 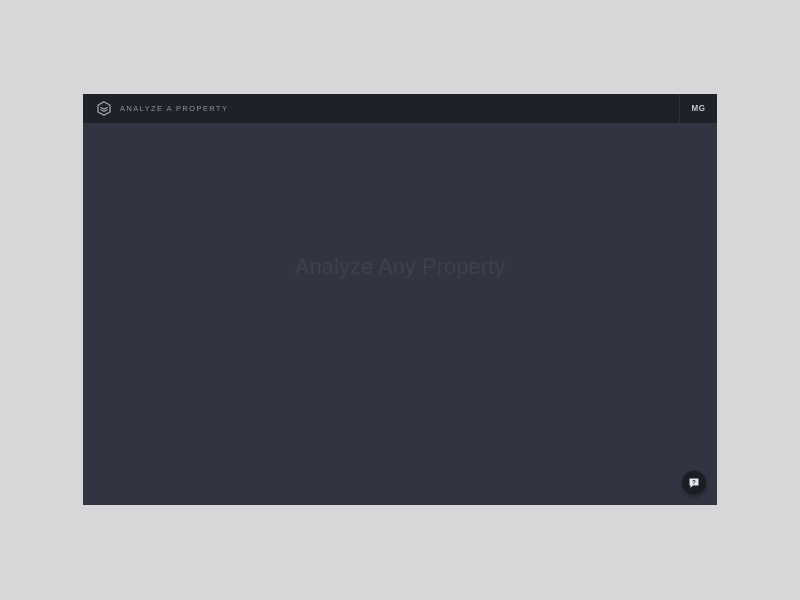 I want to click on help-glyph: ?, so click(x=694, y=483).